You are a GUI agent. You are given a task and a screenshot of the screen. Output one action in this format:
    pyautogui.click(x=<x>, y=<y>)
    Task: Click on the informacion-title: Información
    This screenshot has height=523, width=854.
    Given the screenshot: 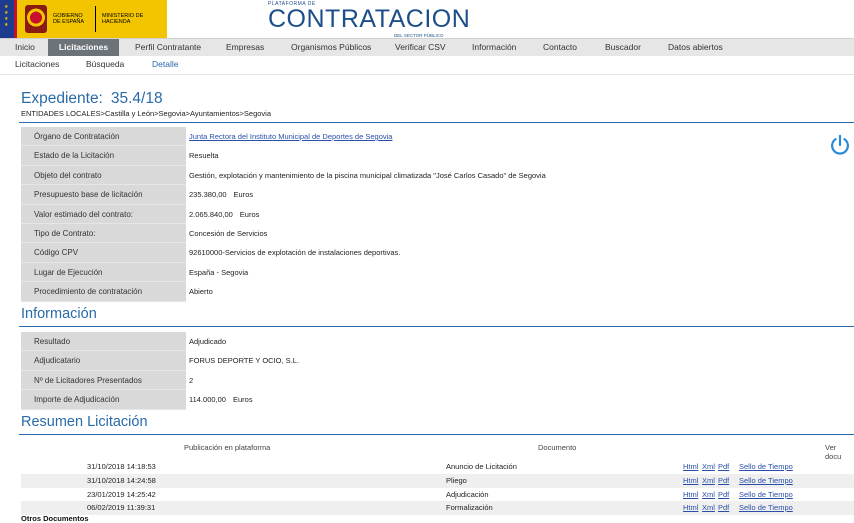 What is the action you would take?
    pyautogui.click(x=59, y=314)
    